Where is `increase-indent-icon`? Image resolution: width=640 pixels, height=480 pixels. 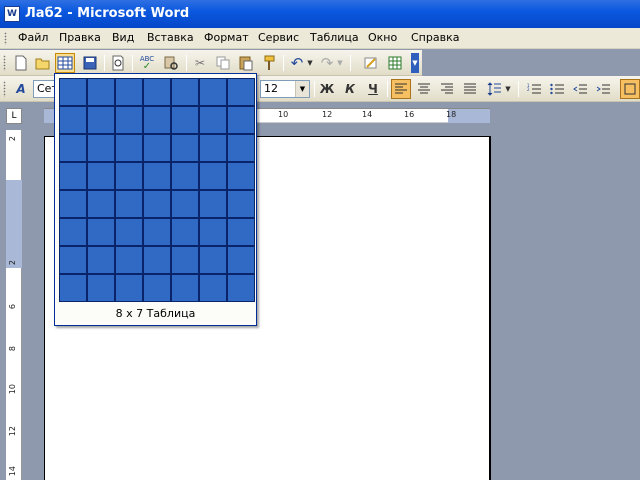 increase-indent-icon is located at coordinates (603, 89).